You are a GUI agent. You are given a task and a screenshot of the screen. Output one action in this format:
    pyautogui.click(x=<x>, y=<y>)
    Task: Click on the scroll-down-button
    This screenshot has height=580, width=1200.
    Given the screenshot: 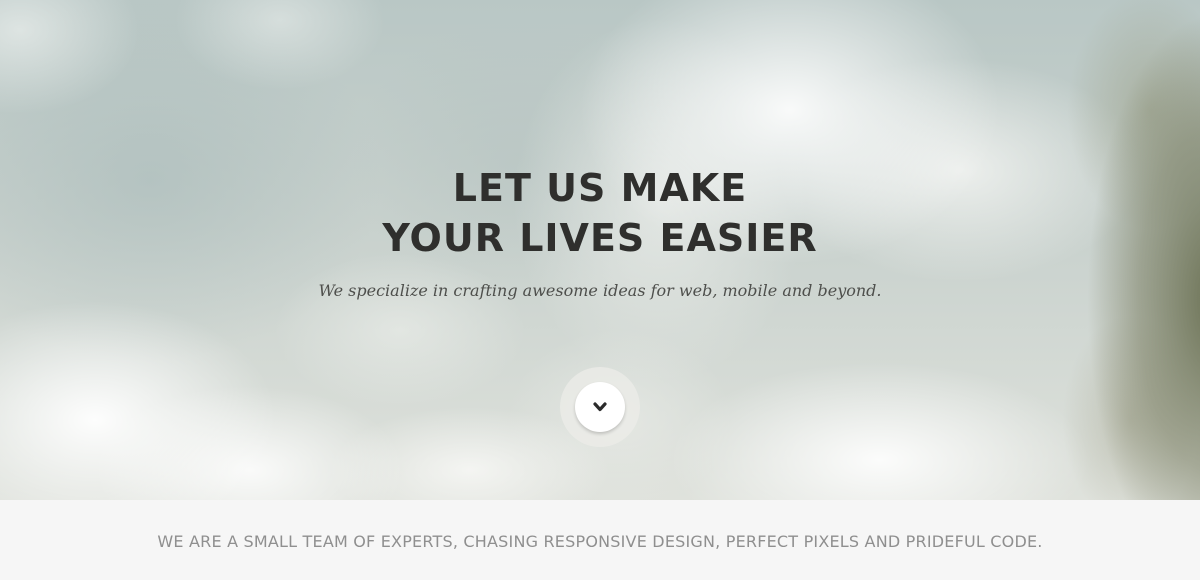 What is the action you would take?
    pyautogui.click(x=600, y=407)
    